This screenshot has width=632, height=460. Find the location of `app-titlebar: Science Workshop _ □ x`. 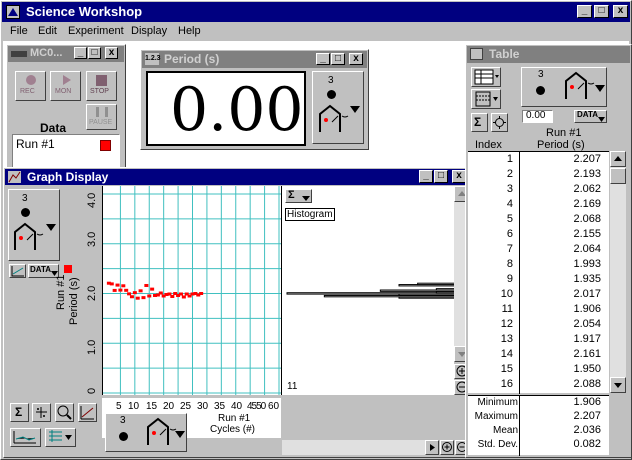

app-titlebar: Science Workshop _ □ x is located at coordinates (316, 12).